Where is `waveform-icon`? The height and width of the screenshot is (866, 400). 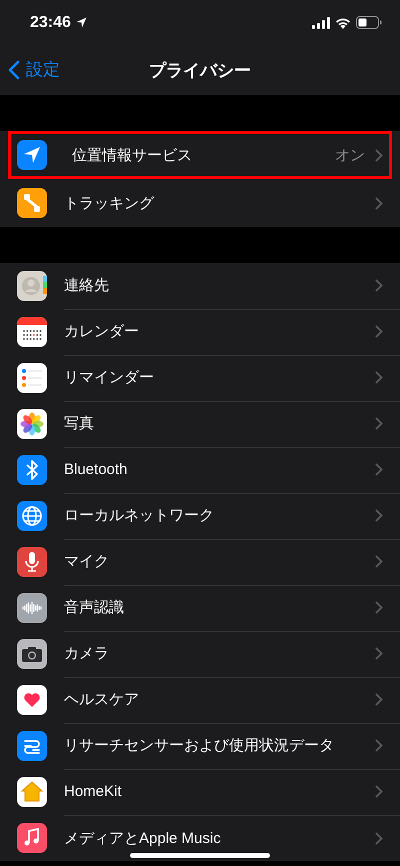
waveform-icon is located at coordinates (32, 608).